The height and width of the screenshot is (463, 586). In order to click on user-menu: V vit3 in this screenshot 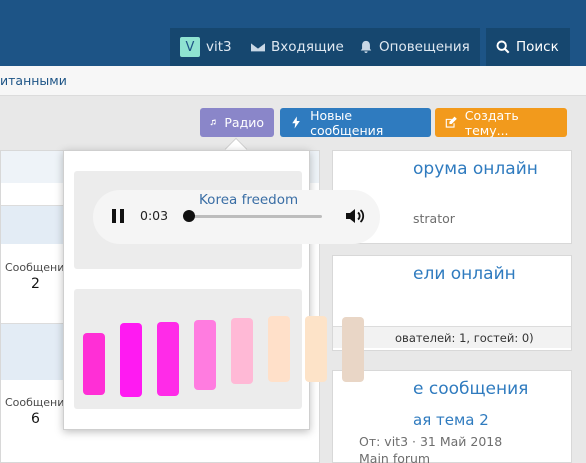, I will do `click(206, 47)`.